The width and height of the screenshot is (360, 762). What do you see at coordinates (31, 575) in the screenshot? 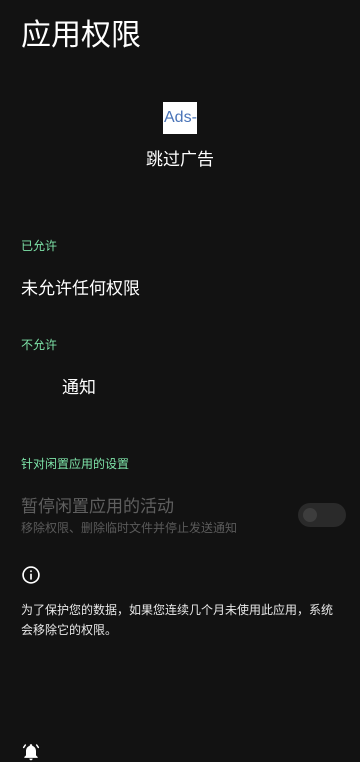
I see `info-icon` at bounding box center [31, 575].